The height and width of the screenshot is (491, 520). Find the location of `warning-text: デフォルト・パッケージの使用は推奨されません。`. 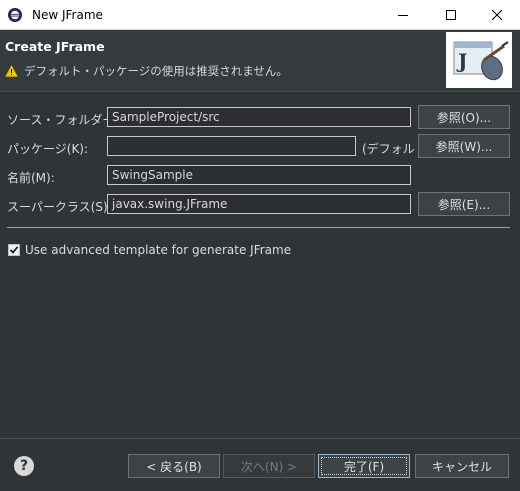

warning-text: デフォルト・パッケージの使用は推奨されません。 is located at coordinates (156, 71).